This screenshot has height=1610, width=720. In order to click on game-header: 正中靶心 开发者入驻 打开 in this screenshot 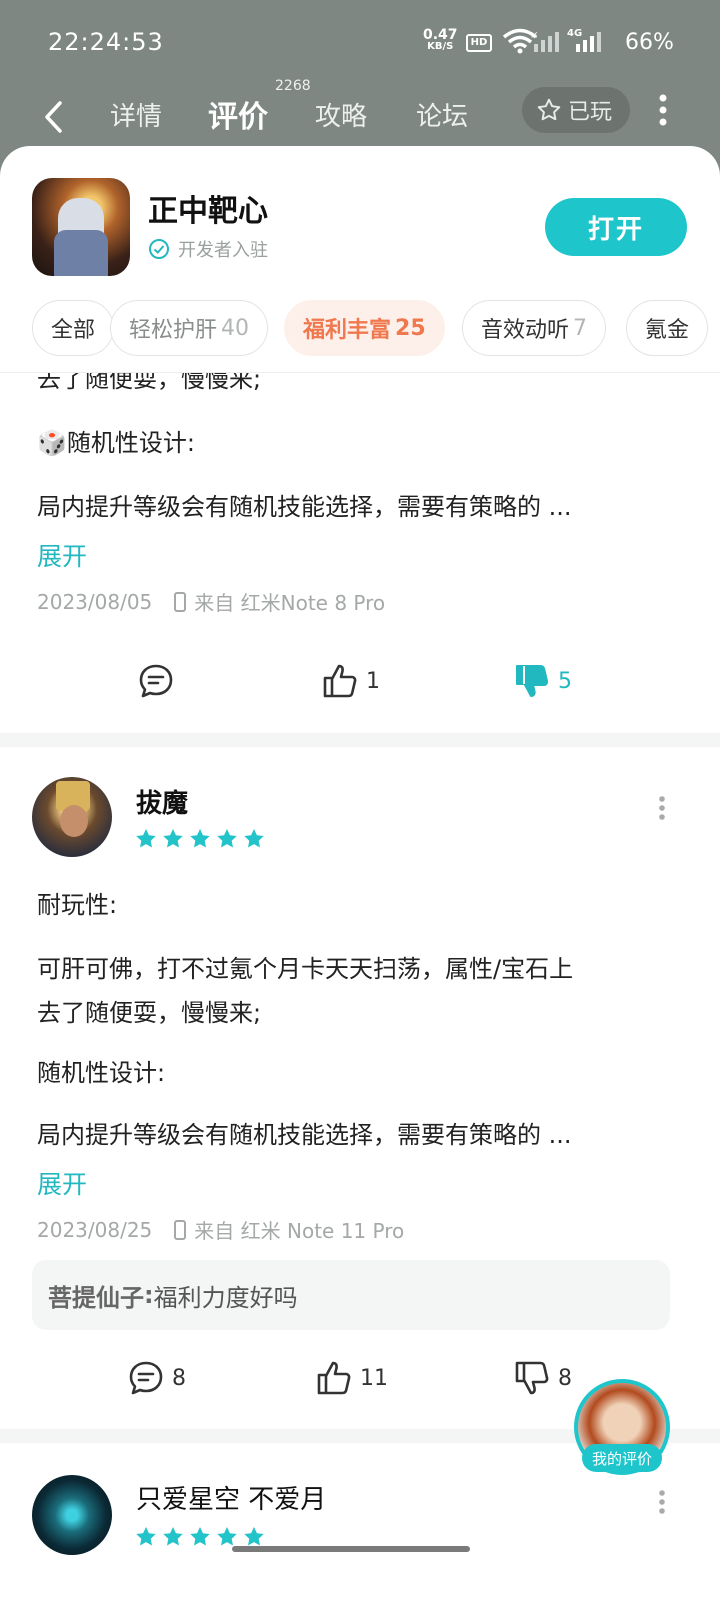, I will do `click(360, 221)`.